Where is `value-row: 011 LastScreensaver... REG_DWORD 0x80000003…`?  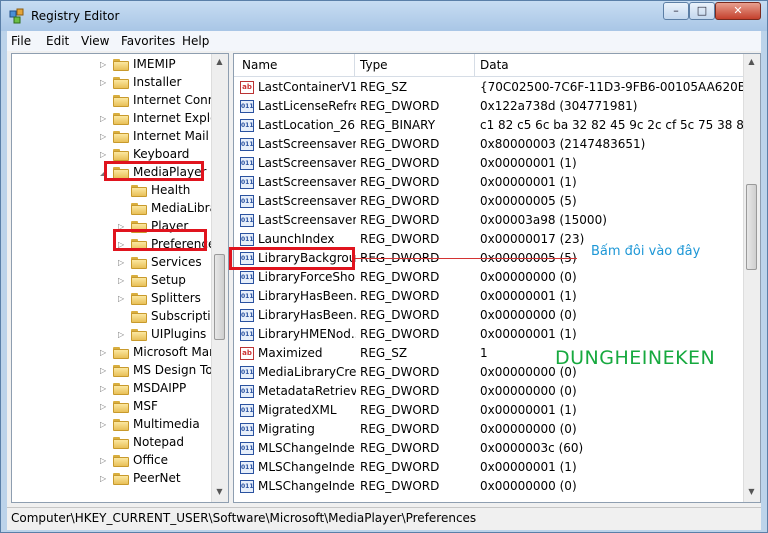
value-row: 011 LastScreensaver... REG_DWORD 0x80000003… is located at coordinates (489, 144).